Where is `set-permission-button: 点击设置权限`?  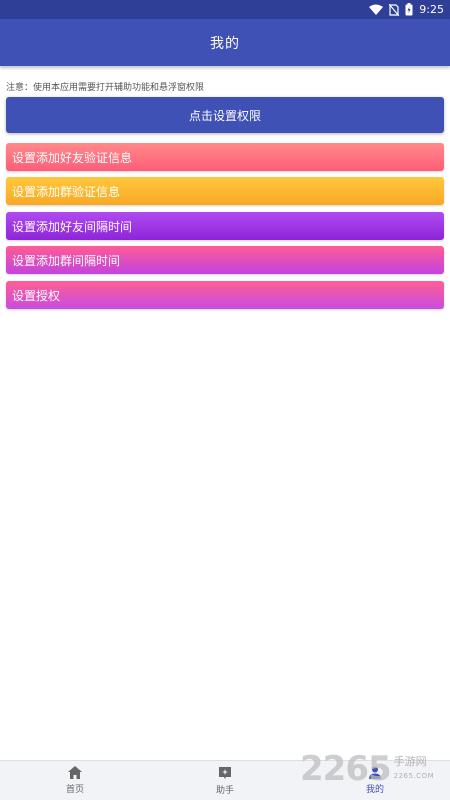 set-permission-button: 点击设置权限 is located at coordinates (225, 115).